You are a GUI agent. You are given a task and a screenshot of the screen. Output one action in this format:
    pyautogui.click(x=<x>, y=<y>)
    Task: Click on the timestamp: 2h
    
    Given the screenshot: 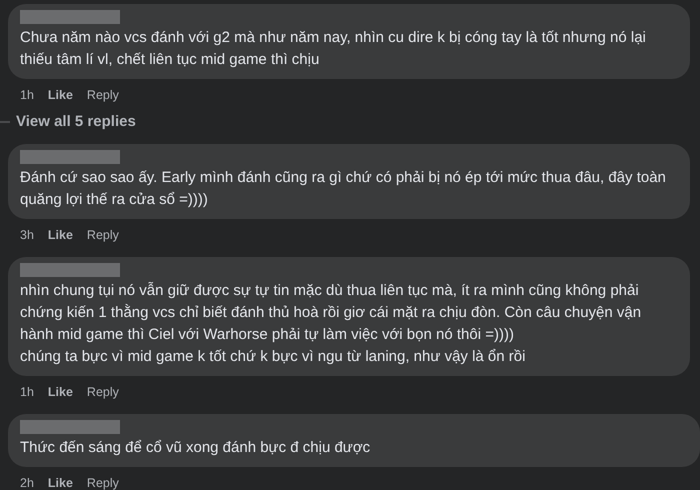 What is the action you would take?
    pyautogui.click(x=27, y=483)
    